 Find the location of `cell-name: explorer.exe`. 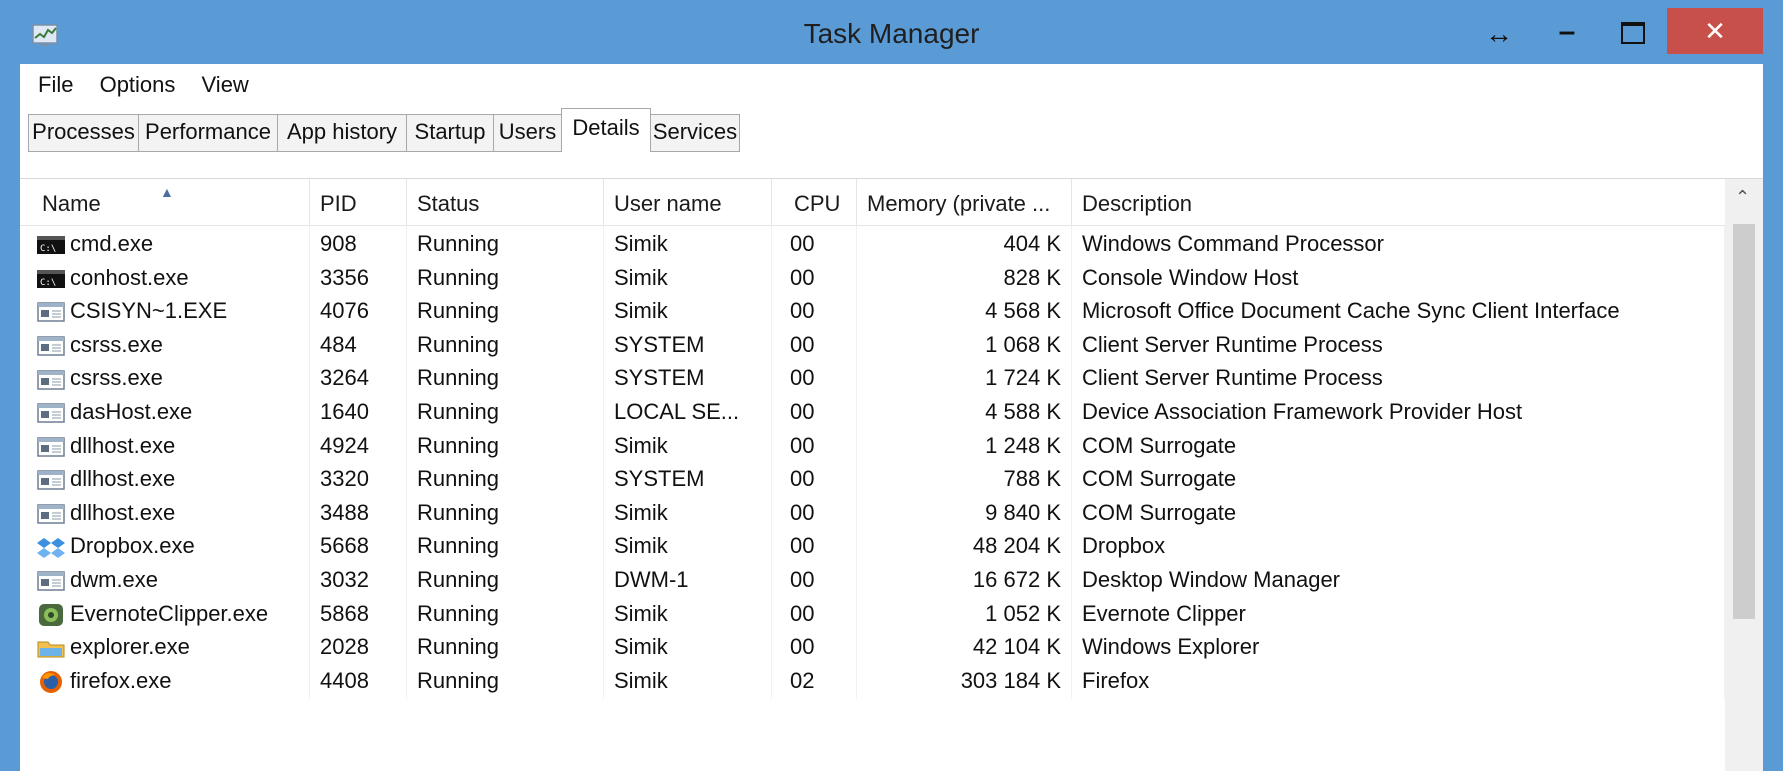

cell-name: explorer.exe is located at coordinates (165, 647).